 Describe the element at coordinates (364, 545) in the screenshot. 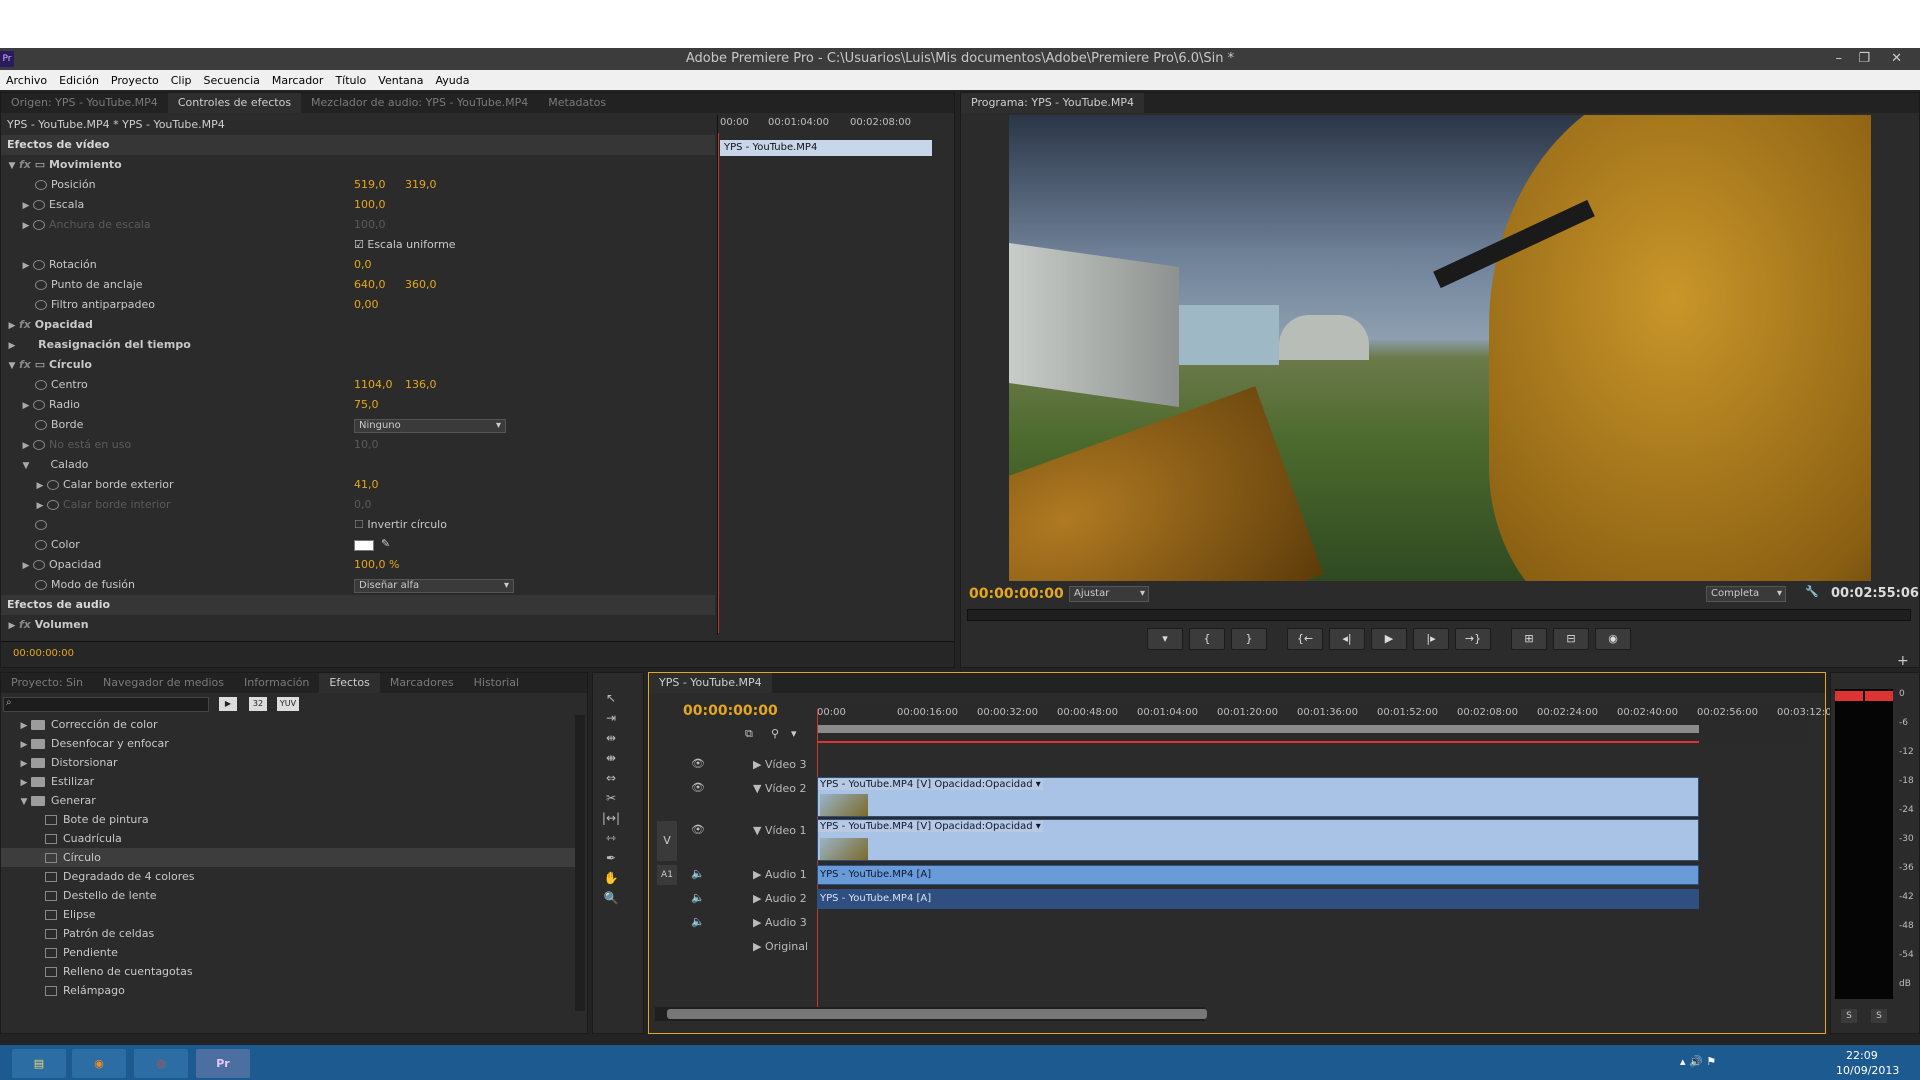

I see `color-swatch` at that location.